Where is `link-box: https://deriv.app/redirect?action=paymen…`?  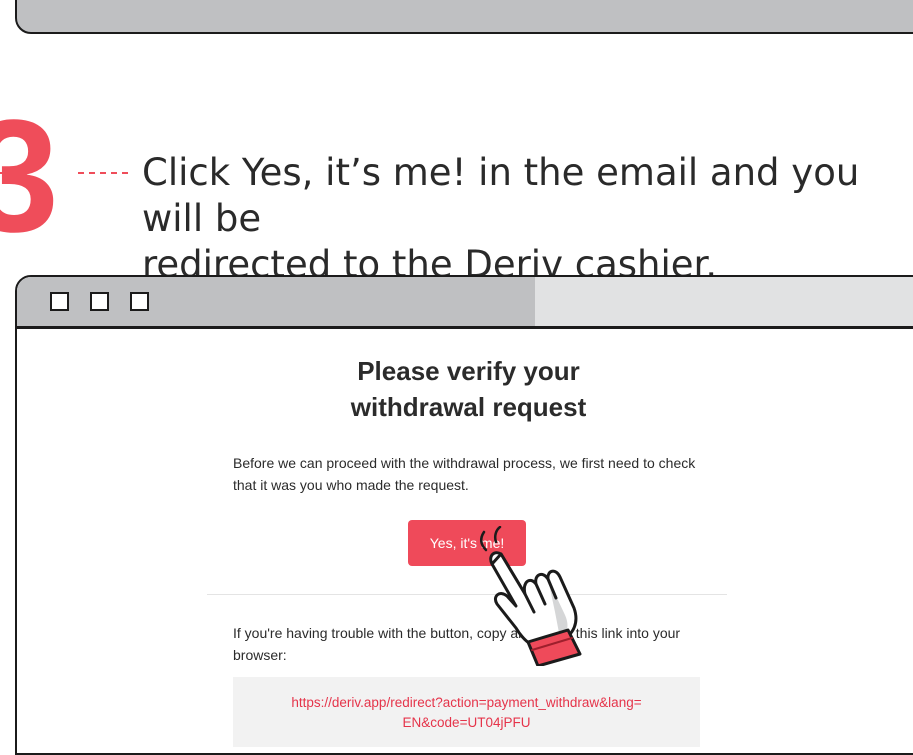
link-box: https://deriv.app/redirect?action=paymen… is located at coordinates (466, 712).